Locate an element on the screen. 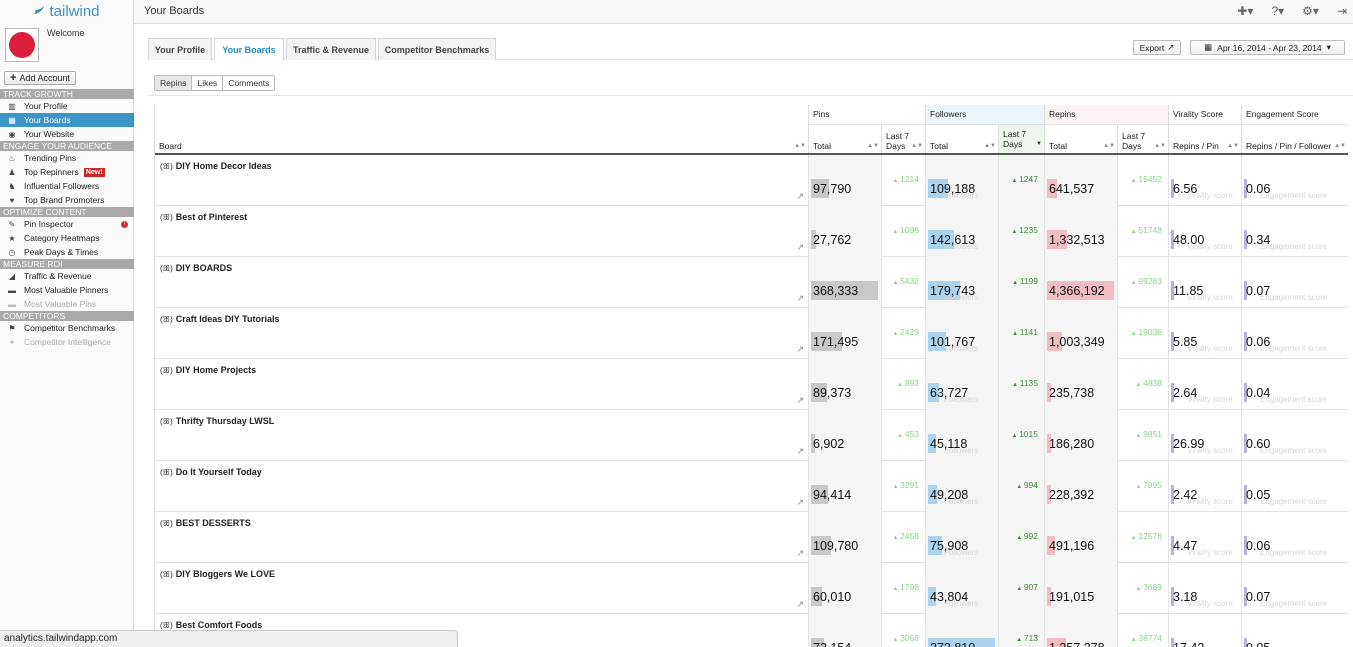 Image resolution: width=1353 pixels, height=647 pixels. subtab-repins: Repins is located at coordinates (174, 83).